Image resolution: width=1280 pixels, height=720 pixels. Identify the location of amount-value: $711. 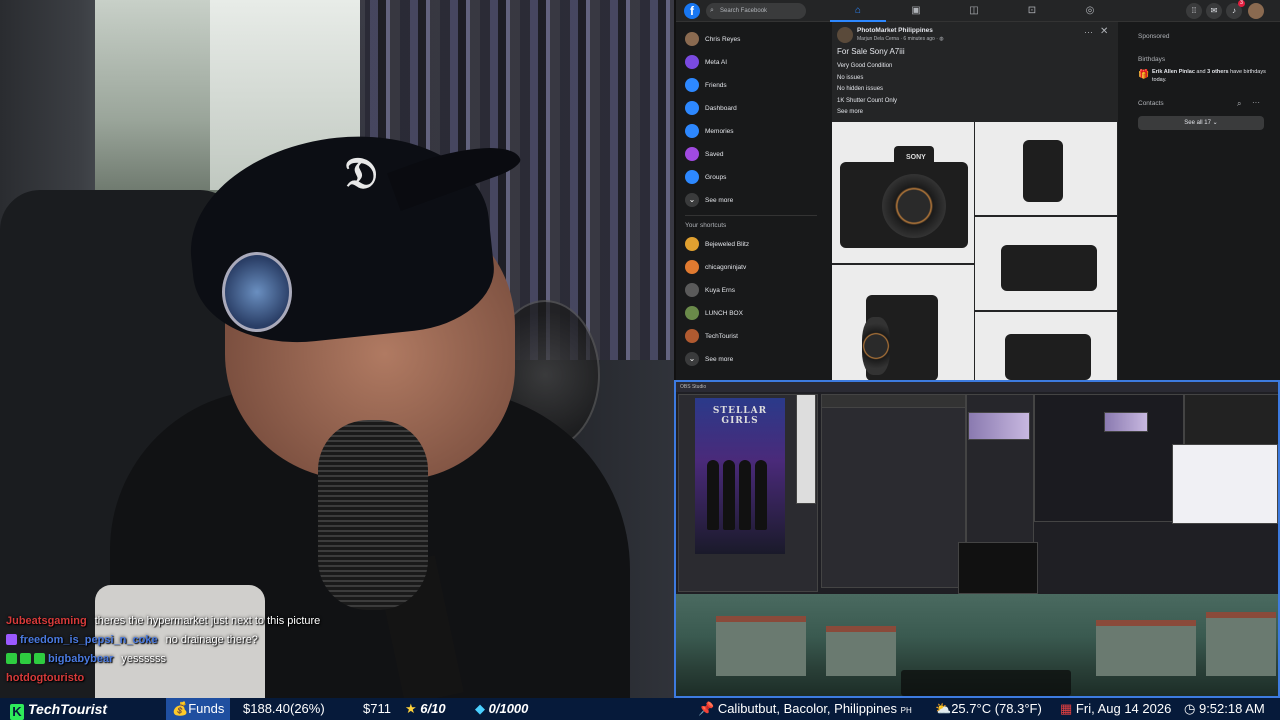
(377, 708).